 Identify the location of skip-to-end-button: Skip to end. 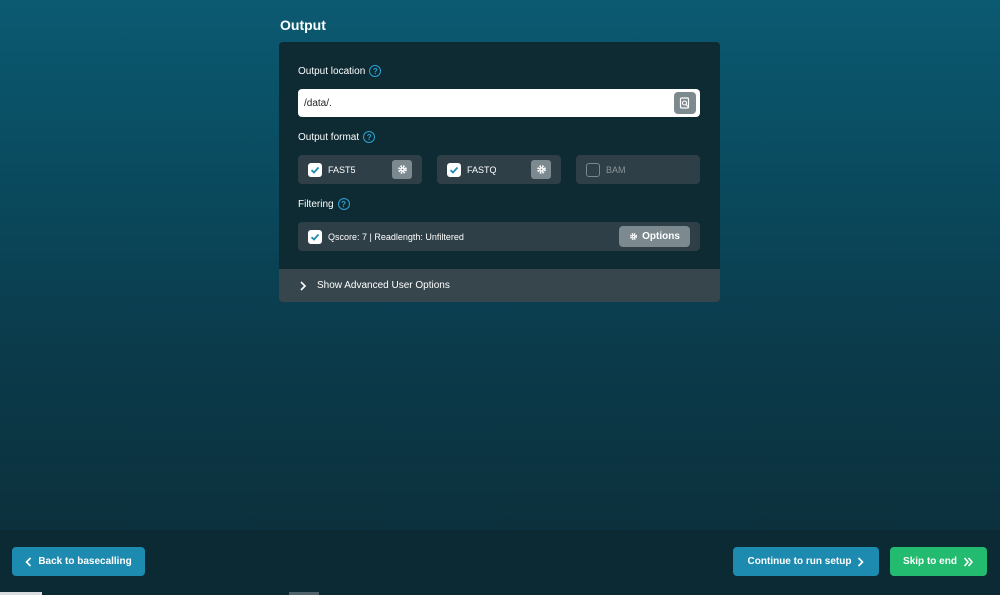
(938, 561).